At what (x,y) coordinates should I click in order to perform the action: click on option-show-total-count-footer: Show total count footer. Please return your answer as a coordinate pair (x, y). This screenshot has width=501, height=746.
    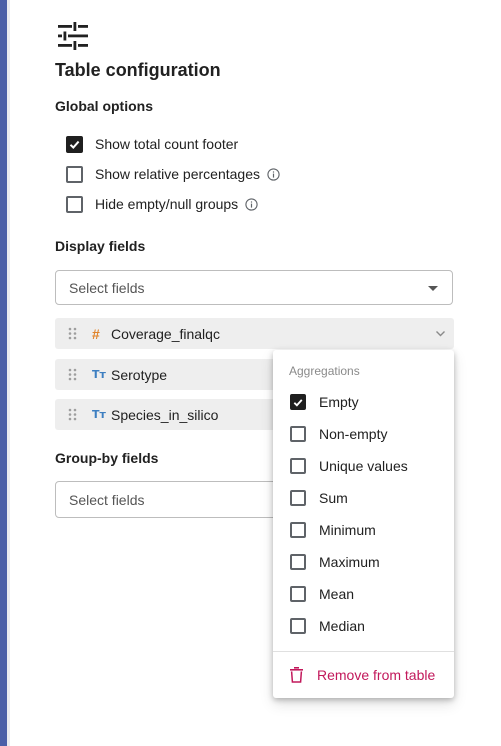
    Looking at the image, I should click on (152, 144).